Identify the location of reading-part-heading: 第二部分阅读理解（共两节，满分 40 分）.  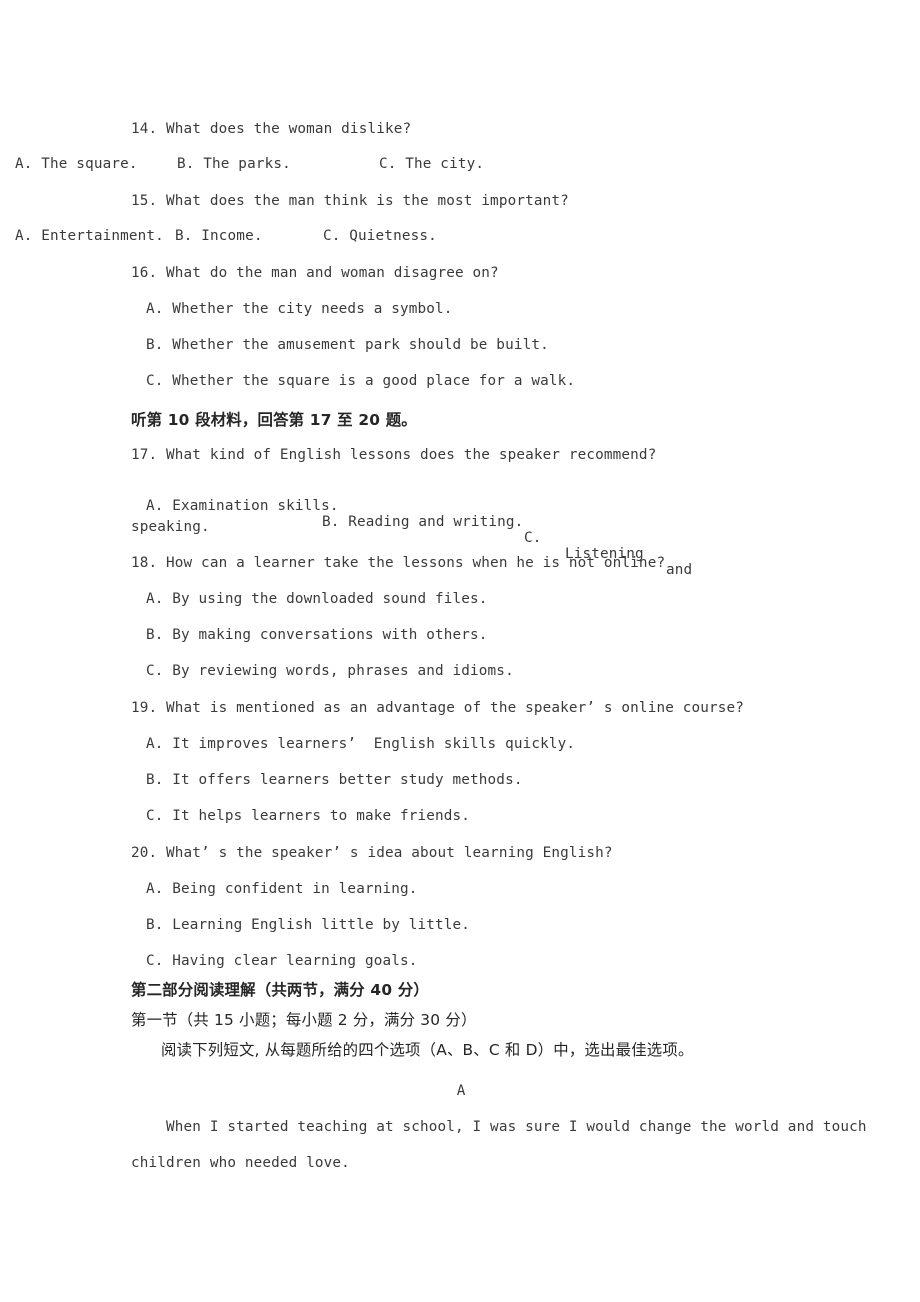
(280, 990).